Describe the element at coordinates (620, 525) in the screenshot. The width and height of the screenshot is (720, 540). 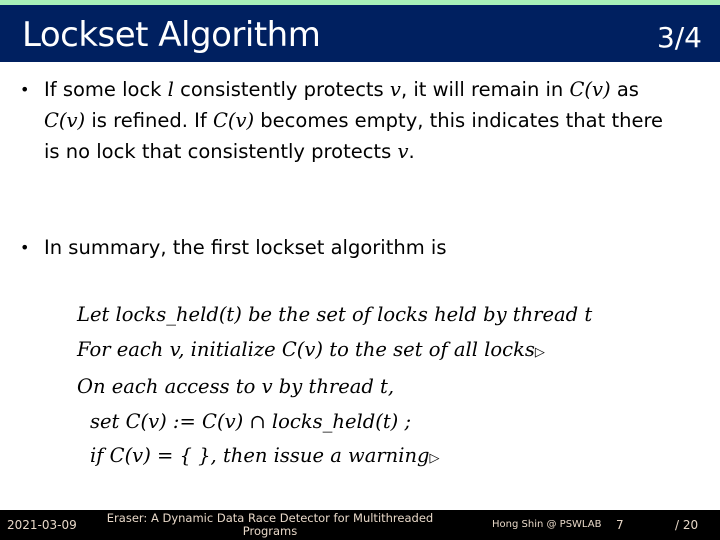
I see `footer-page-number: 7` at that location.